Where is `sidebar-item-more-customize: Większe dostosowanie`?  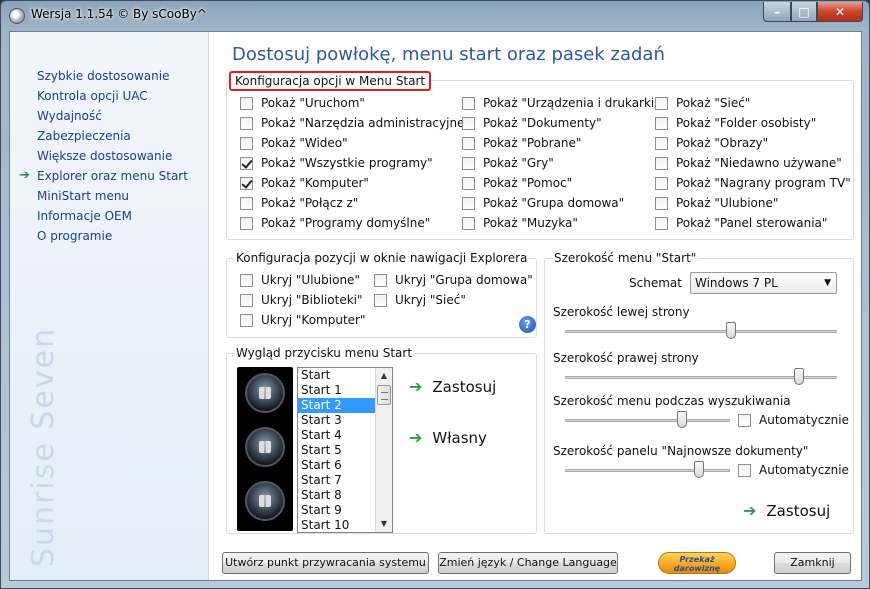
sidebar-item-more-customize: Większe dostosowanie is located at coordinates (99, 156).